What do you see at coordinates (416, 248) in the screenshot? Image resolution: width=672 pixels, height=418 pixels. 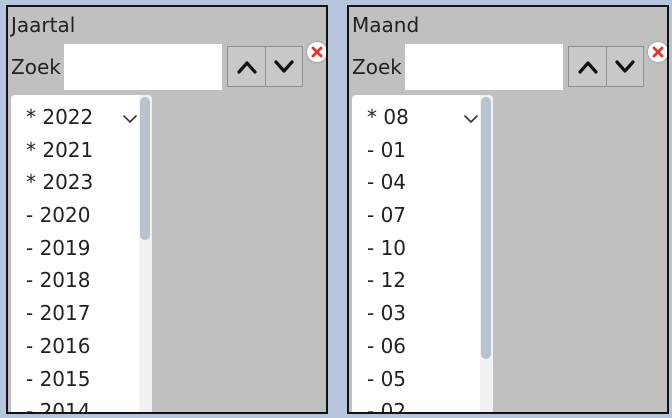 I see `list-item: - 10` at bounding box center [416, 248].